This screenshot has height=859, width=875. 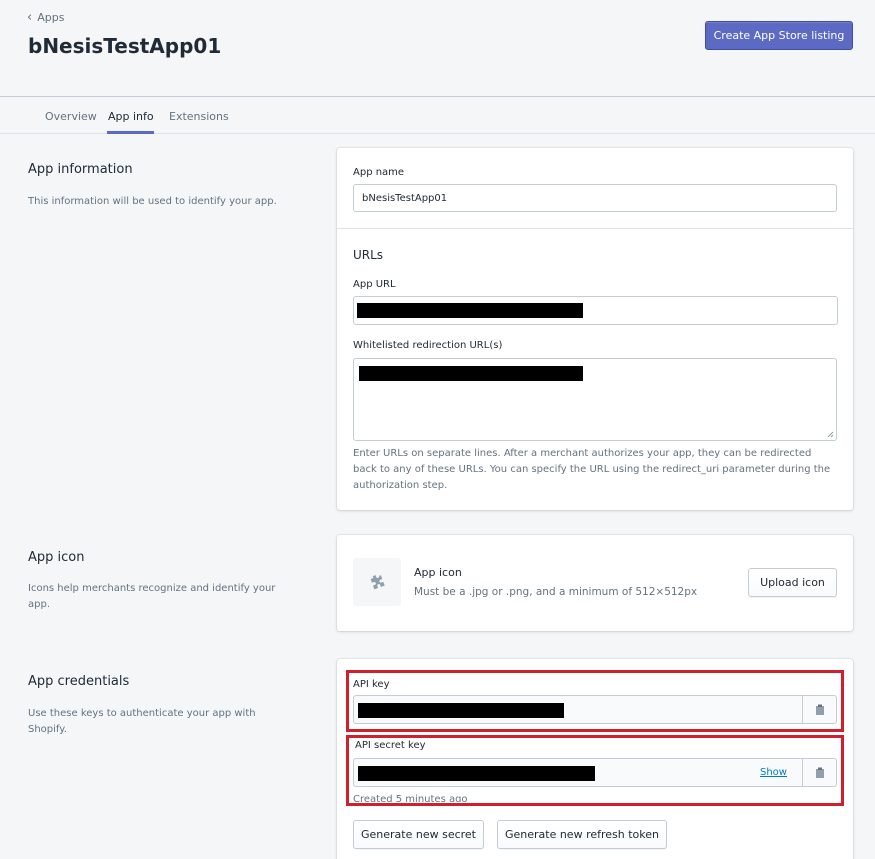 I want to click on tab-overview: Overview, so click(x=71, y=116).